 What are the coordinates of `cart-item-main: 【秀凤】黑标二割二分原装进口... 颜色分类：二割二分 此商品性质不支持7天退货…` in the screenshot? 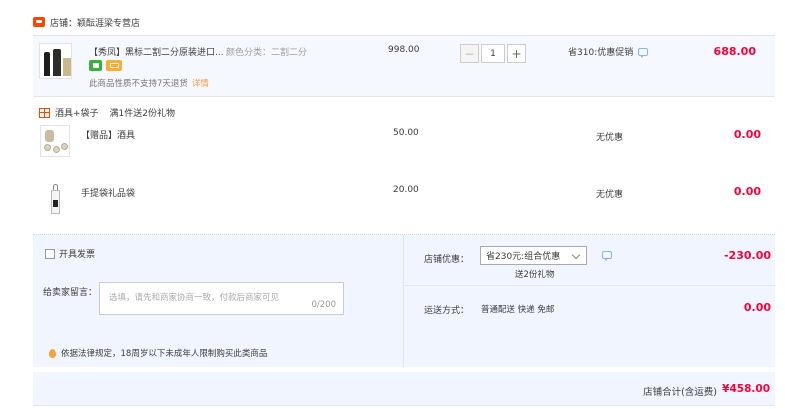 It's located at (404, 66).